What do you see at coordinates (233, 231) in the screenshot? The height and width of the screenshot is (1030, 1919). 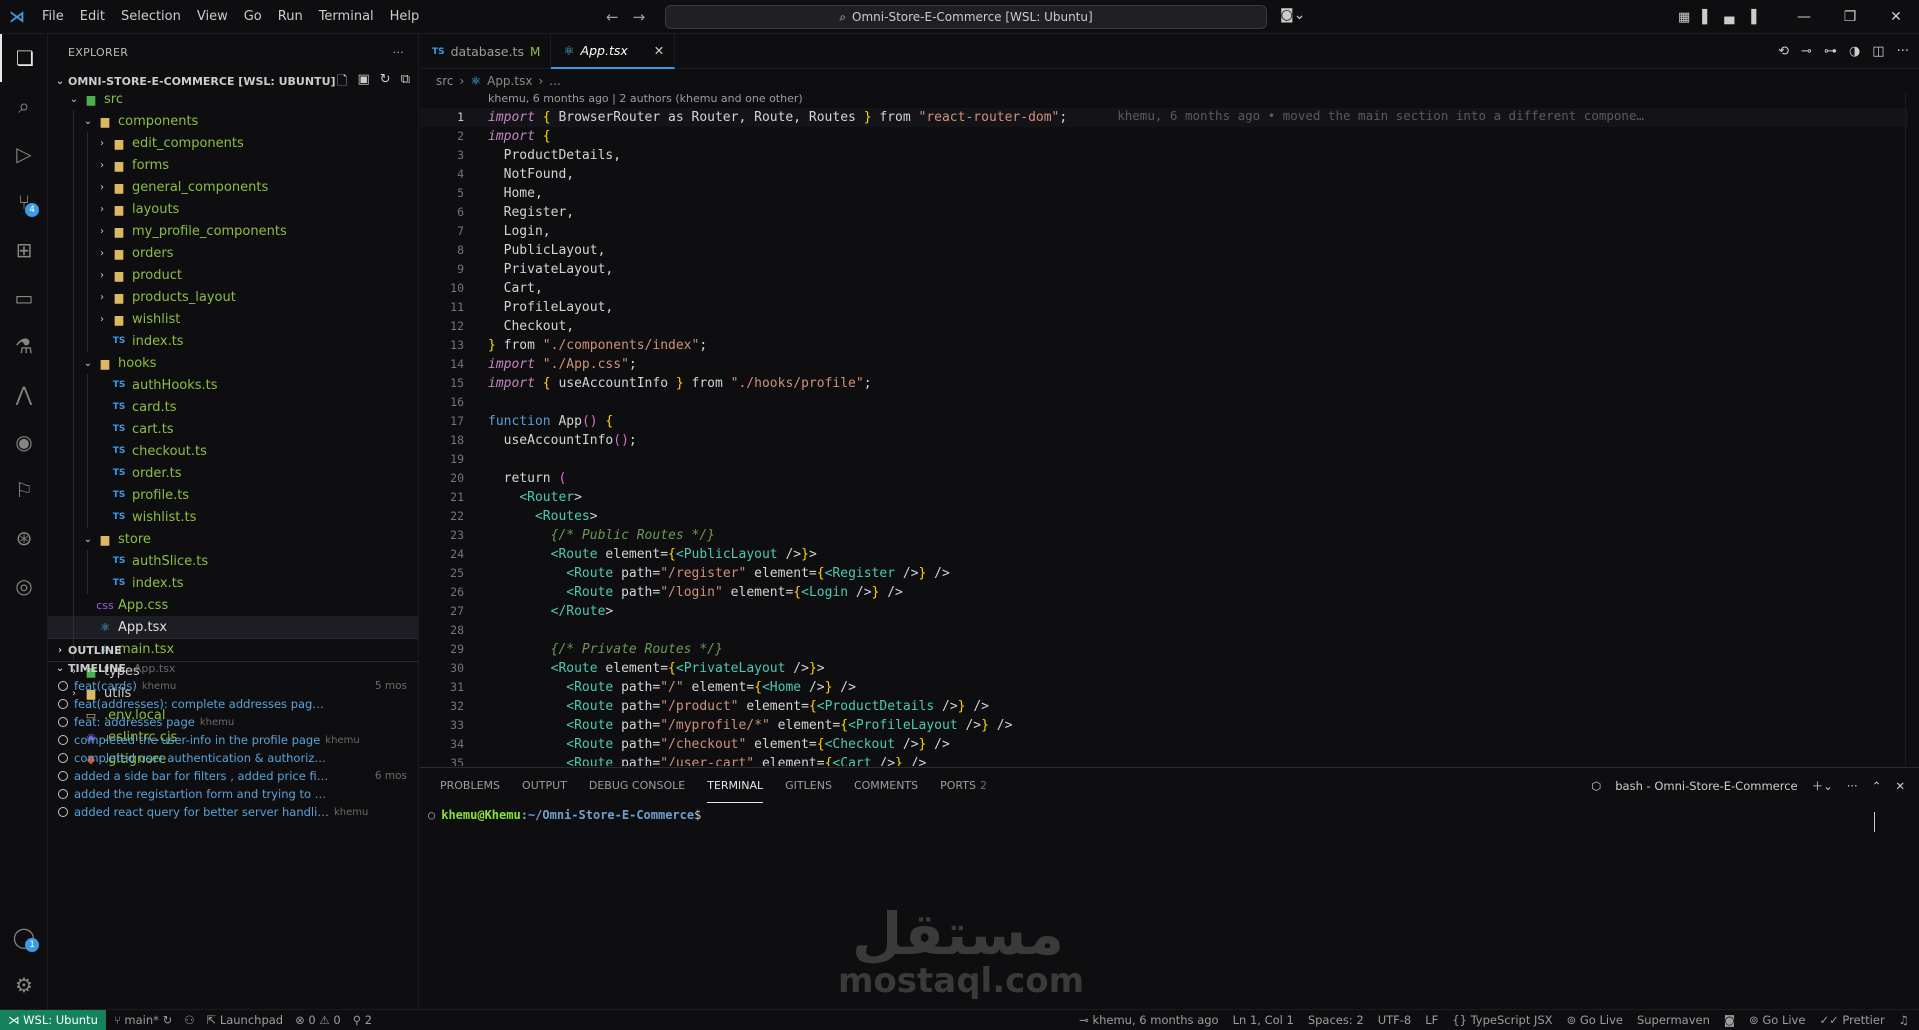 I see `tree-item: › ▆ my_profile_components` at bounding box center [233, 231].